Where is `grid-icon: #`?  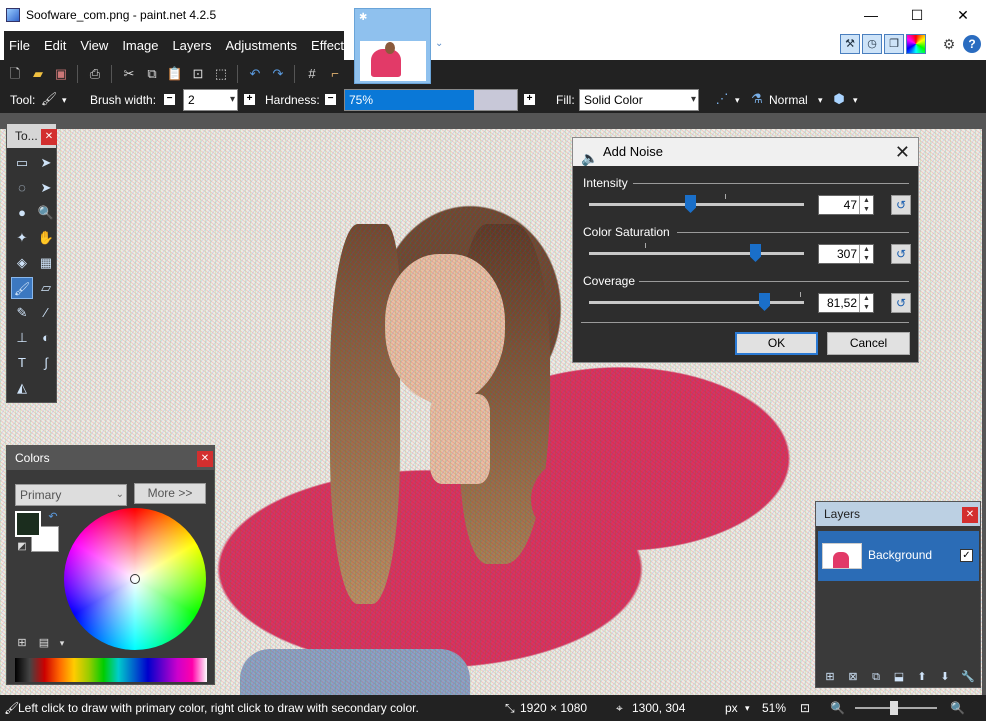 grid-icon: # is located at coordinates (312, 74).